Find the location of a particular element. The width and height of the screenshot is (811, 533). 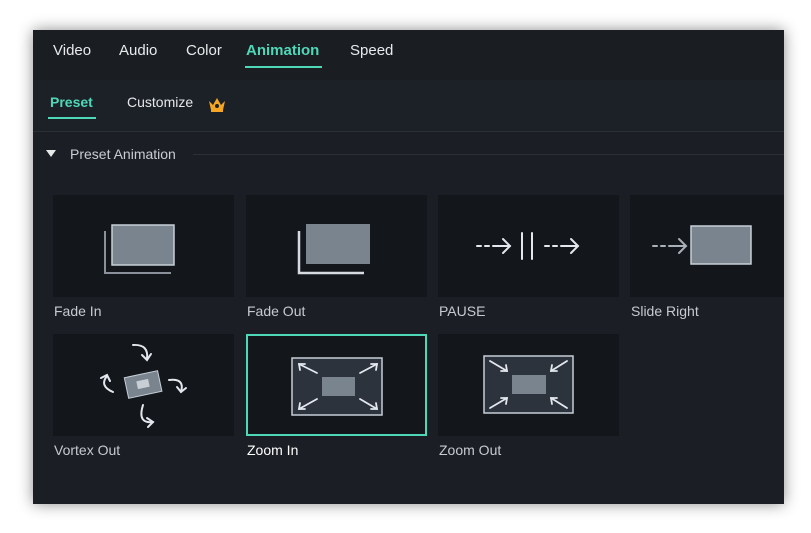

preset-pause: PAUSE is located at coordinates (528, 260).